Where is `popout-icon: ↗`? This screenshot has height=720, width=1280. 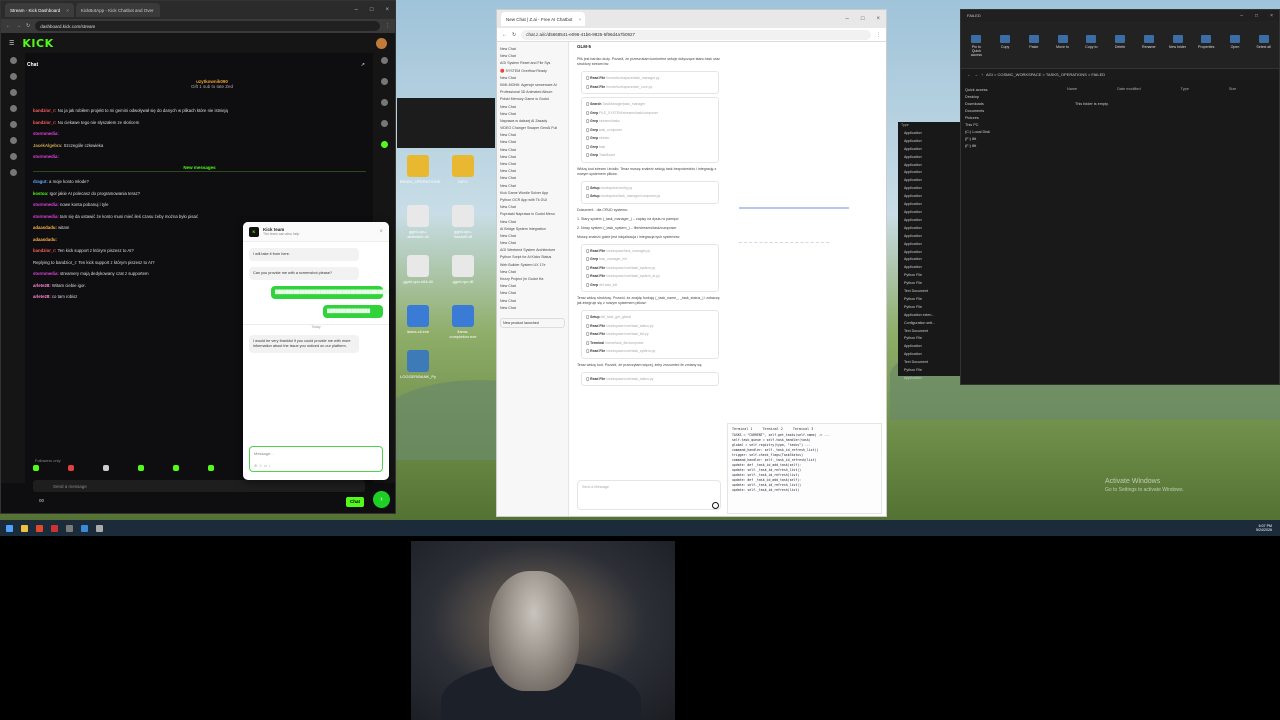 popout-icon: ↗ is located at coordinates (363, 65).